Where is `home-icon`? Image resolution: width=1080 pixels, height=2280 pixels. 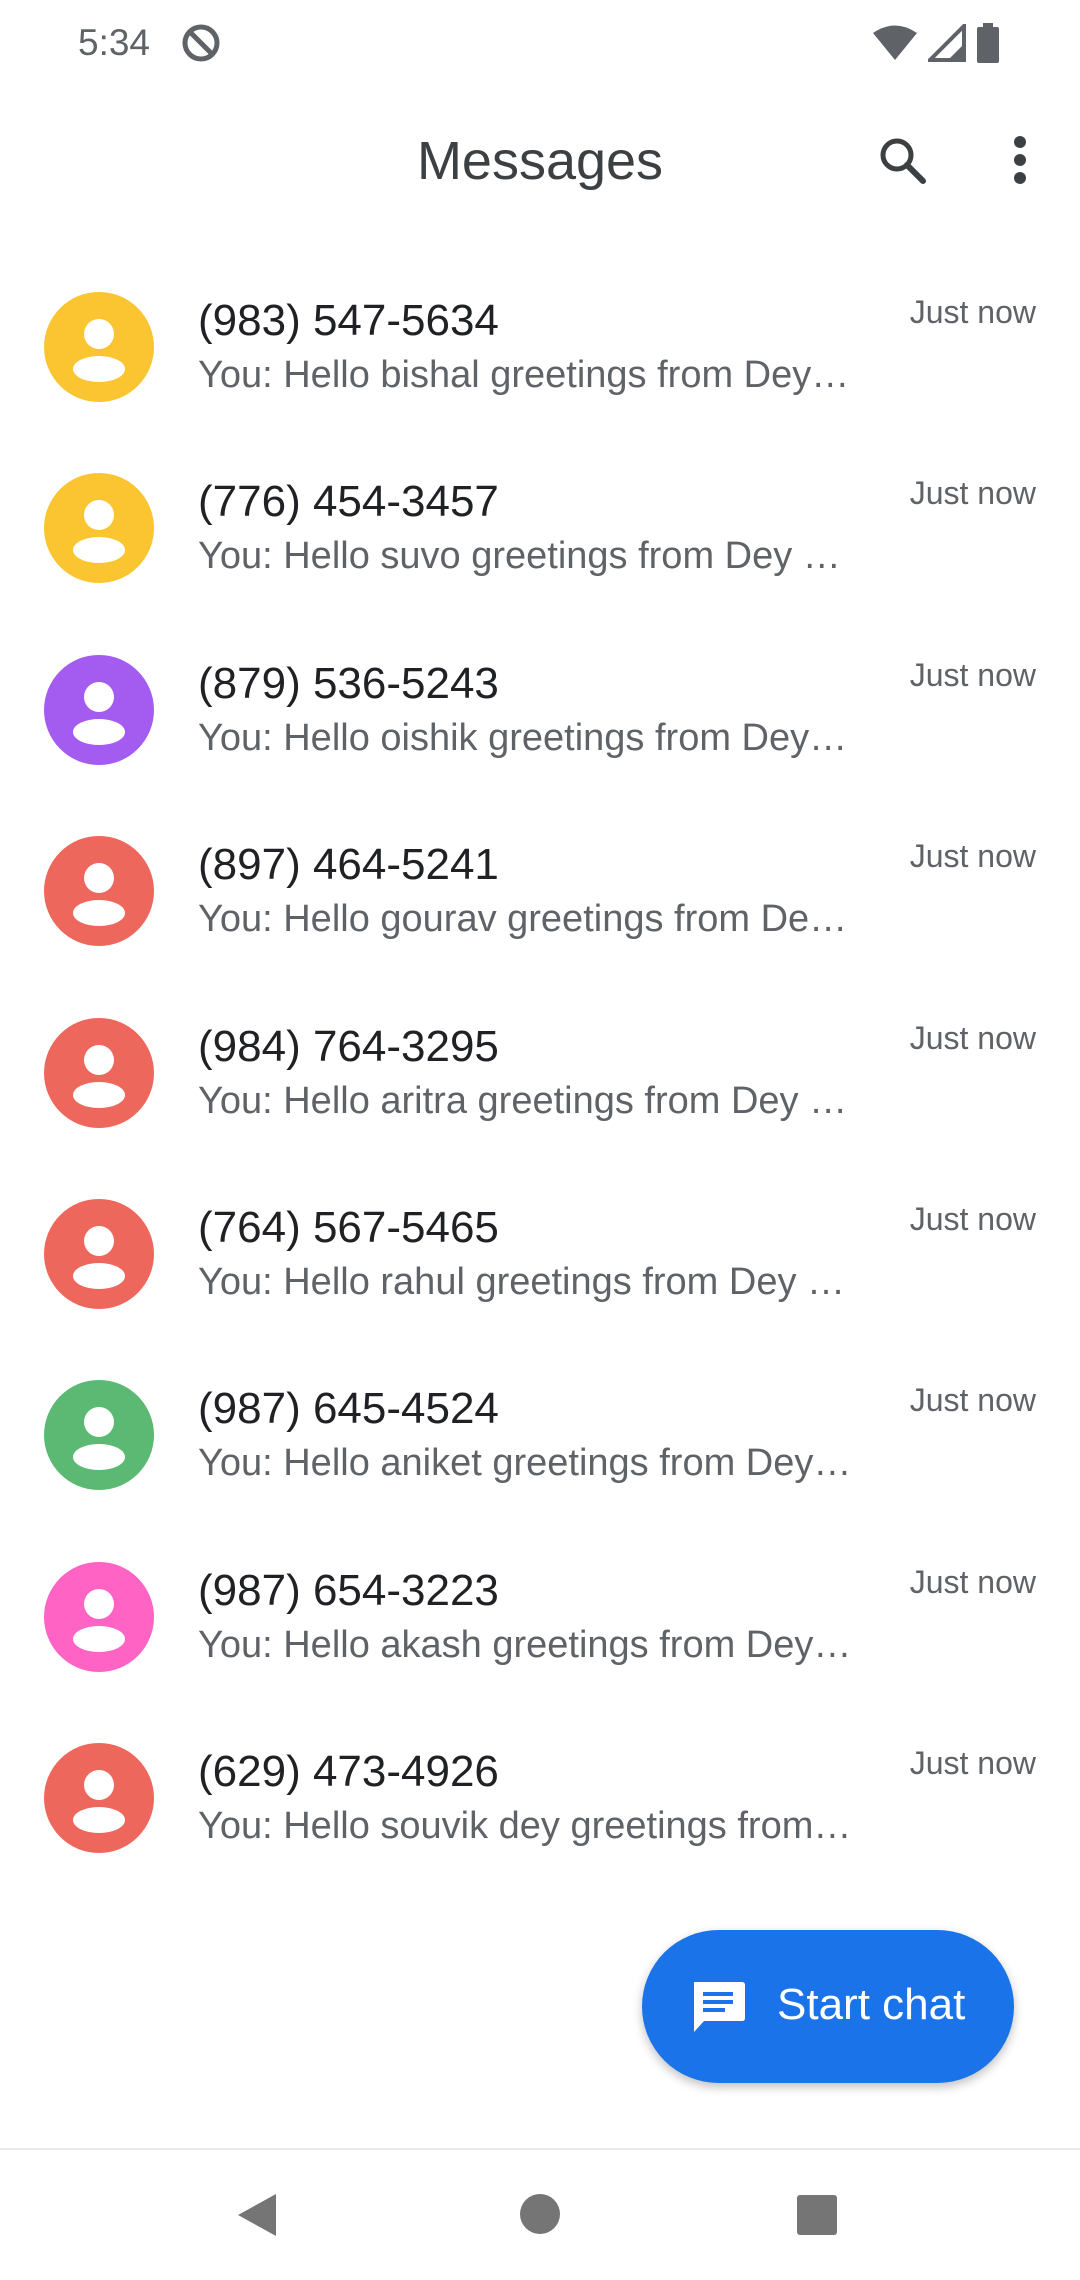
home-icon is located at coordinates (540, 2216).